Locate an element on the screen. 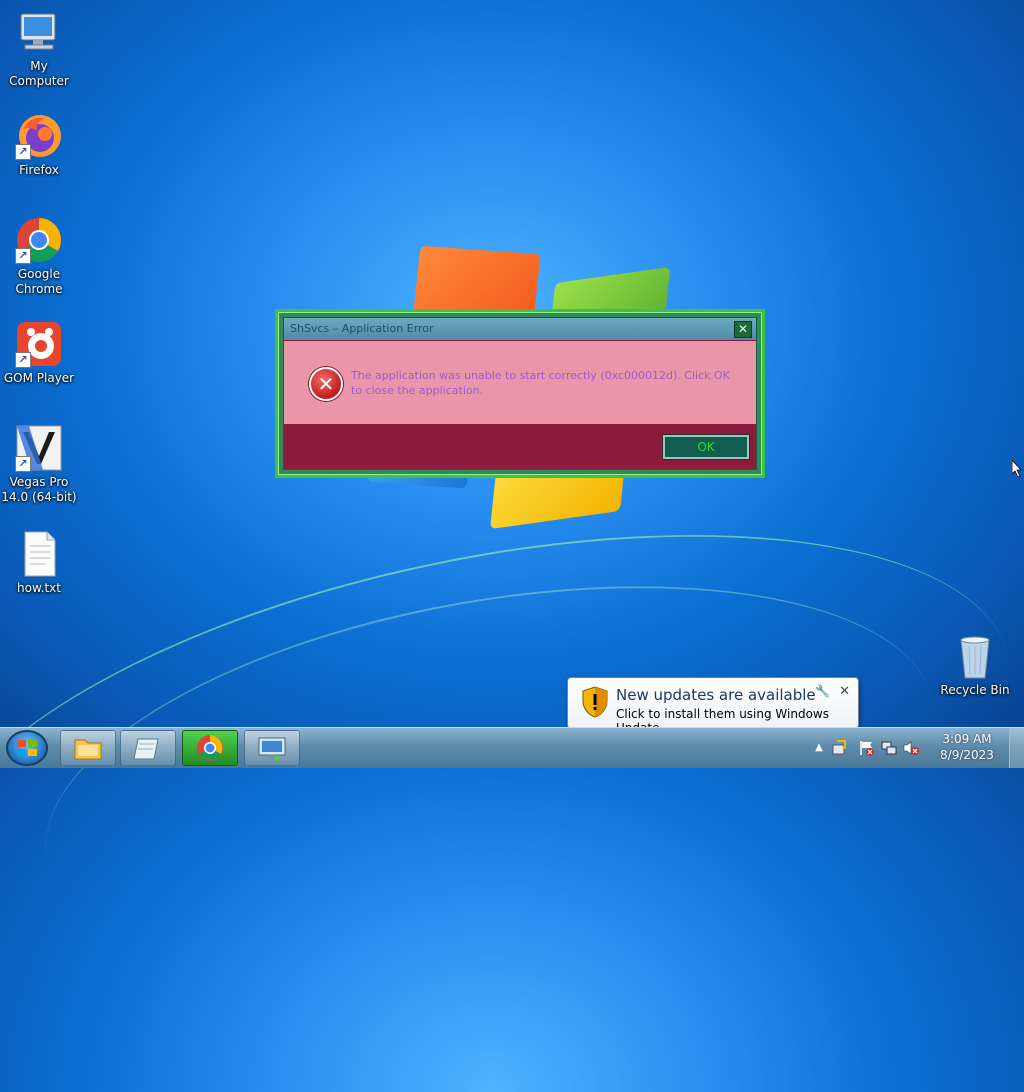  remote-desktop-icon is located at coordinates (272, 749).